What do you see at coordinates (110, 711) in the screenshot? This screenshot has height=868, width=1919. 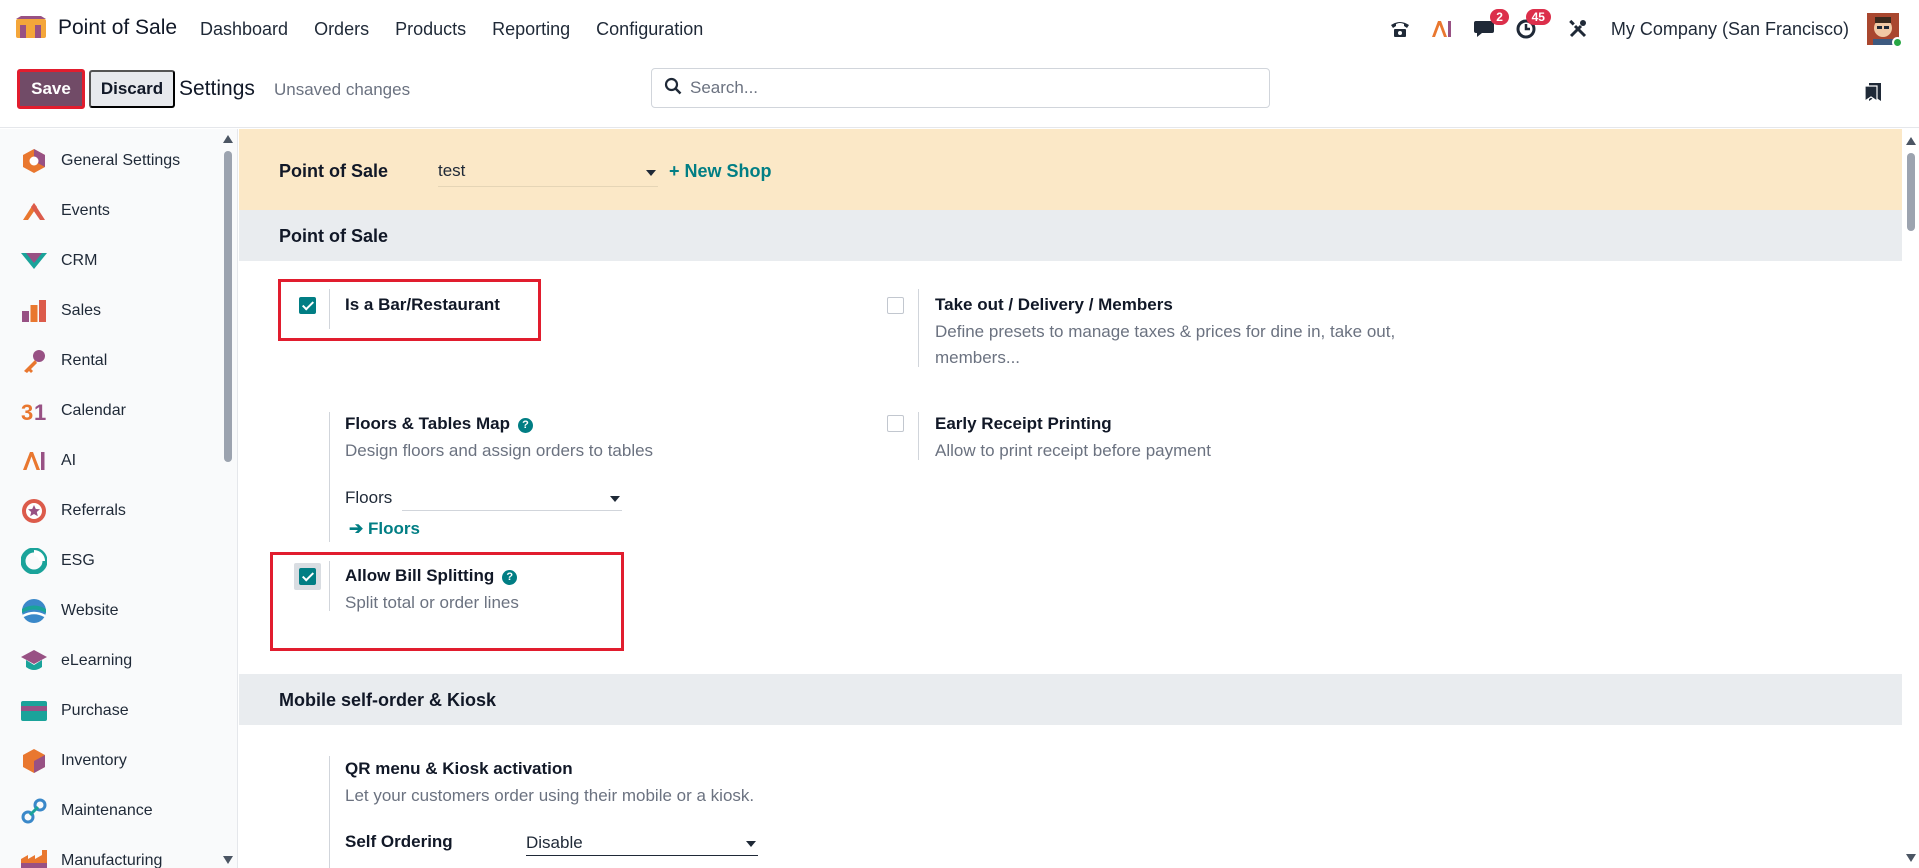 I see `sidebar-item-purchase: Purchase` at bounding box center [110, 711].